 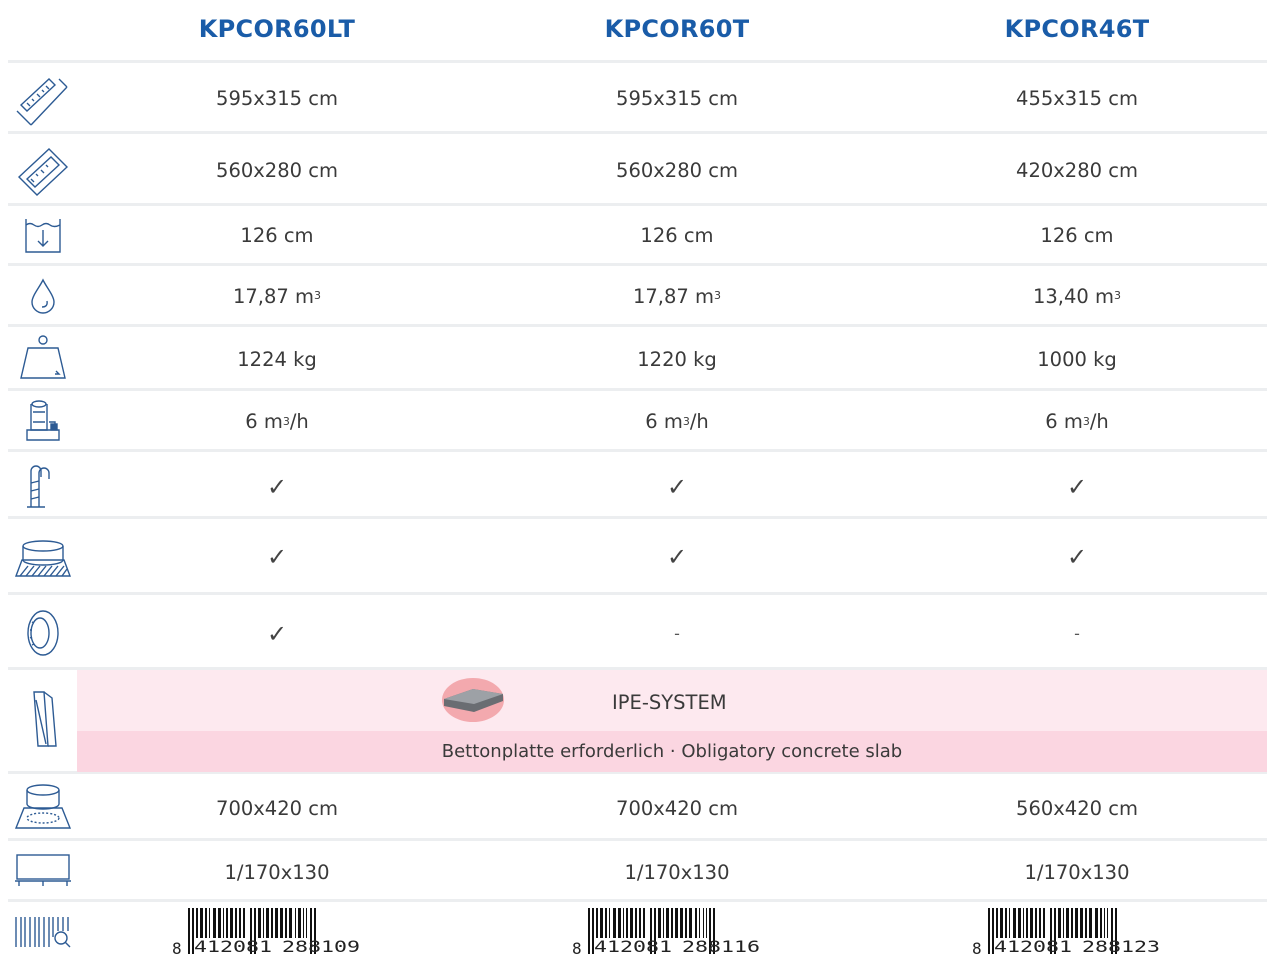 What do you see at coordinates (677, 808) in the screenshot?
I see `surface-2: 700x420 cm` at bounding box center [677, 808].